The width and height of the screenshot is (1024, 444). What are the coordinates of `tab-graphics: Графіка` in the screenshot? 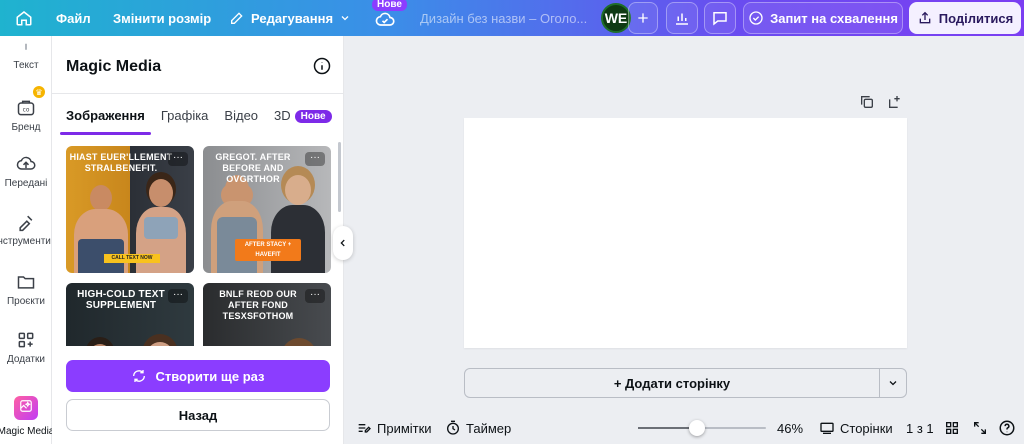 It's located at (185, 120).